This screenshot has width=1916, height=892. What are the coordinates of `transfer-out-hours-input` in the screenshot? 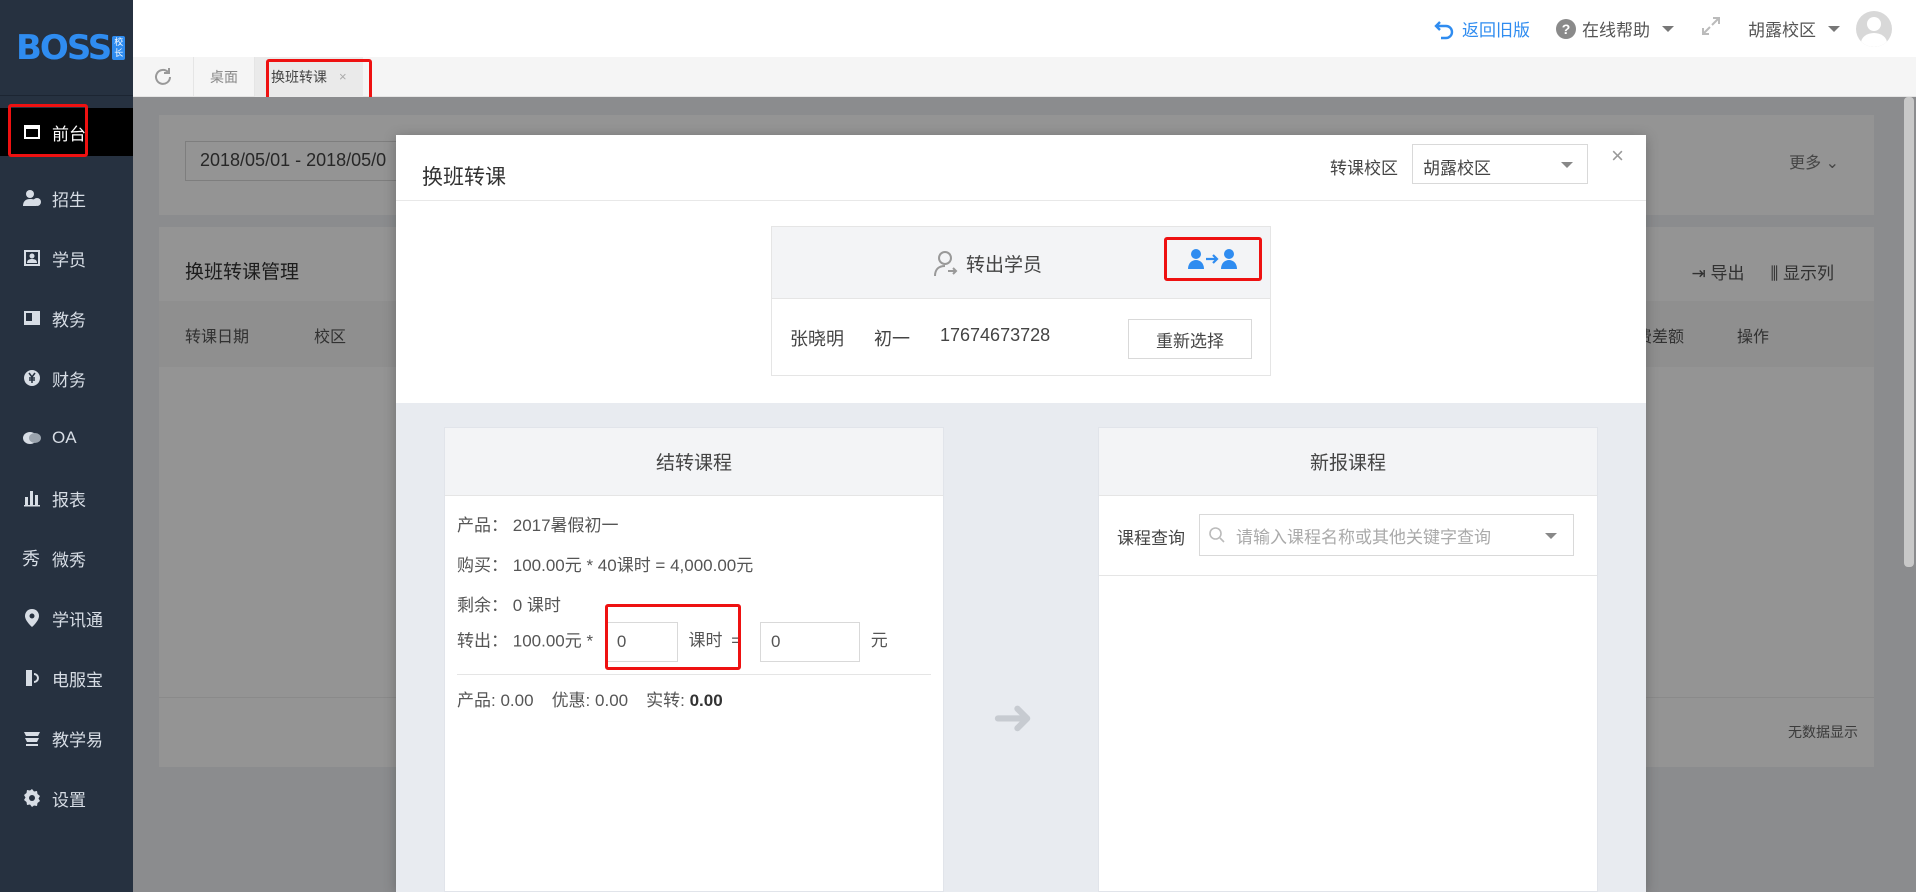 It's located at (641, 642).